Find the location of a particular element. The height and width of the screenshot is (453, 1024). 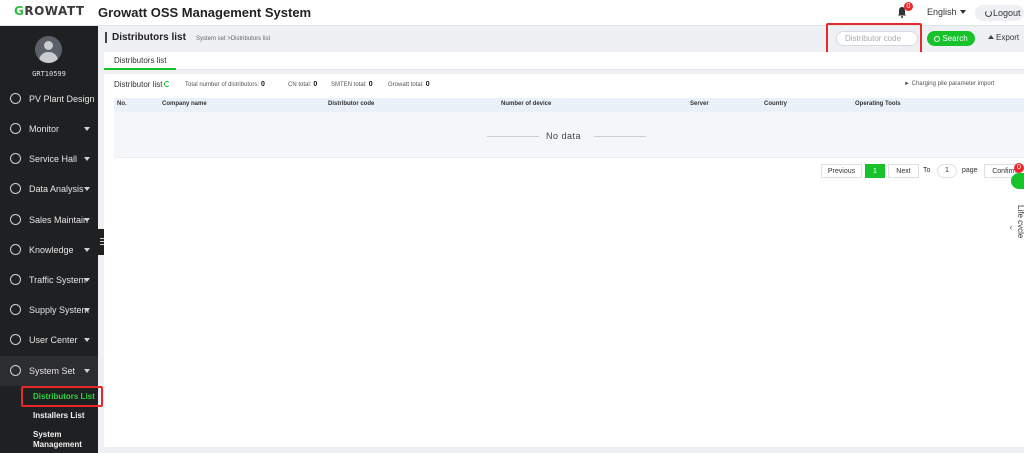

stat-label: Growatt total: is located at coordinates (406, 85).